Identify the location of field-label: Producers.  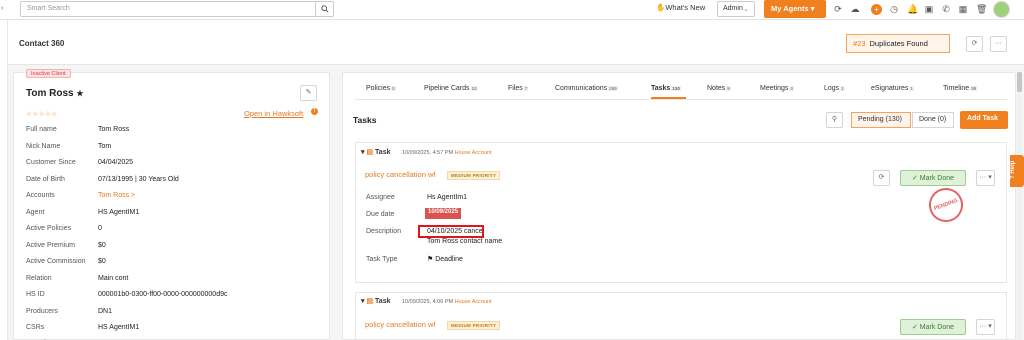
(42, 311).